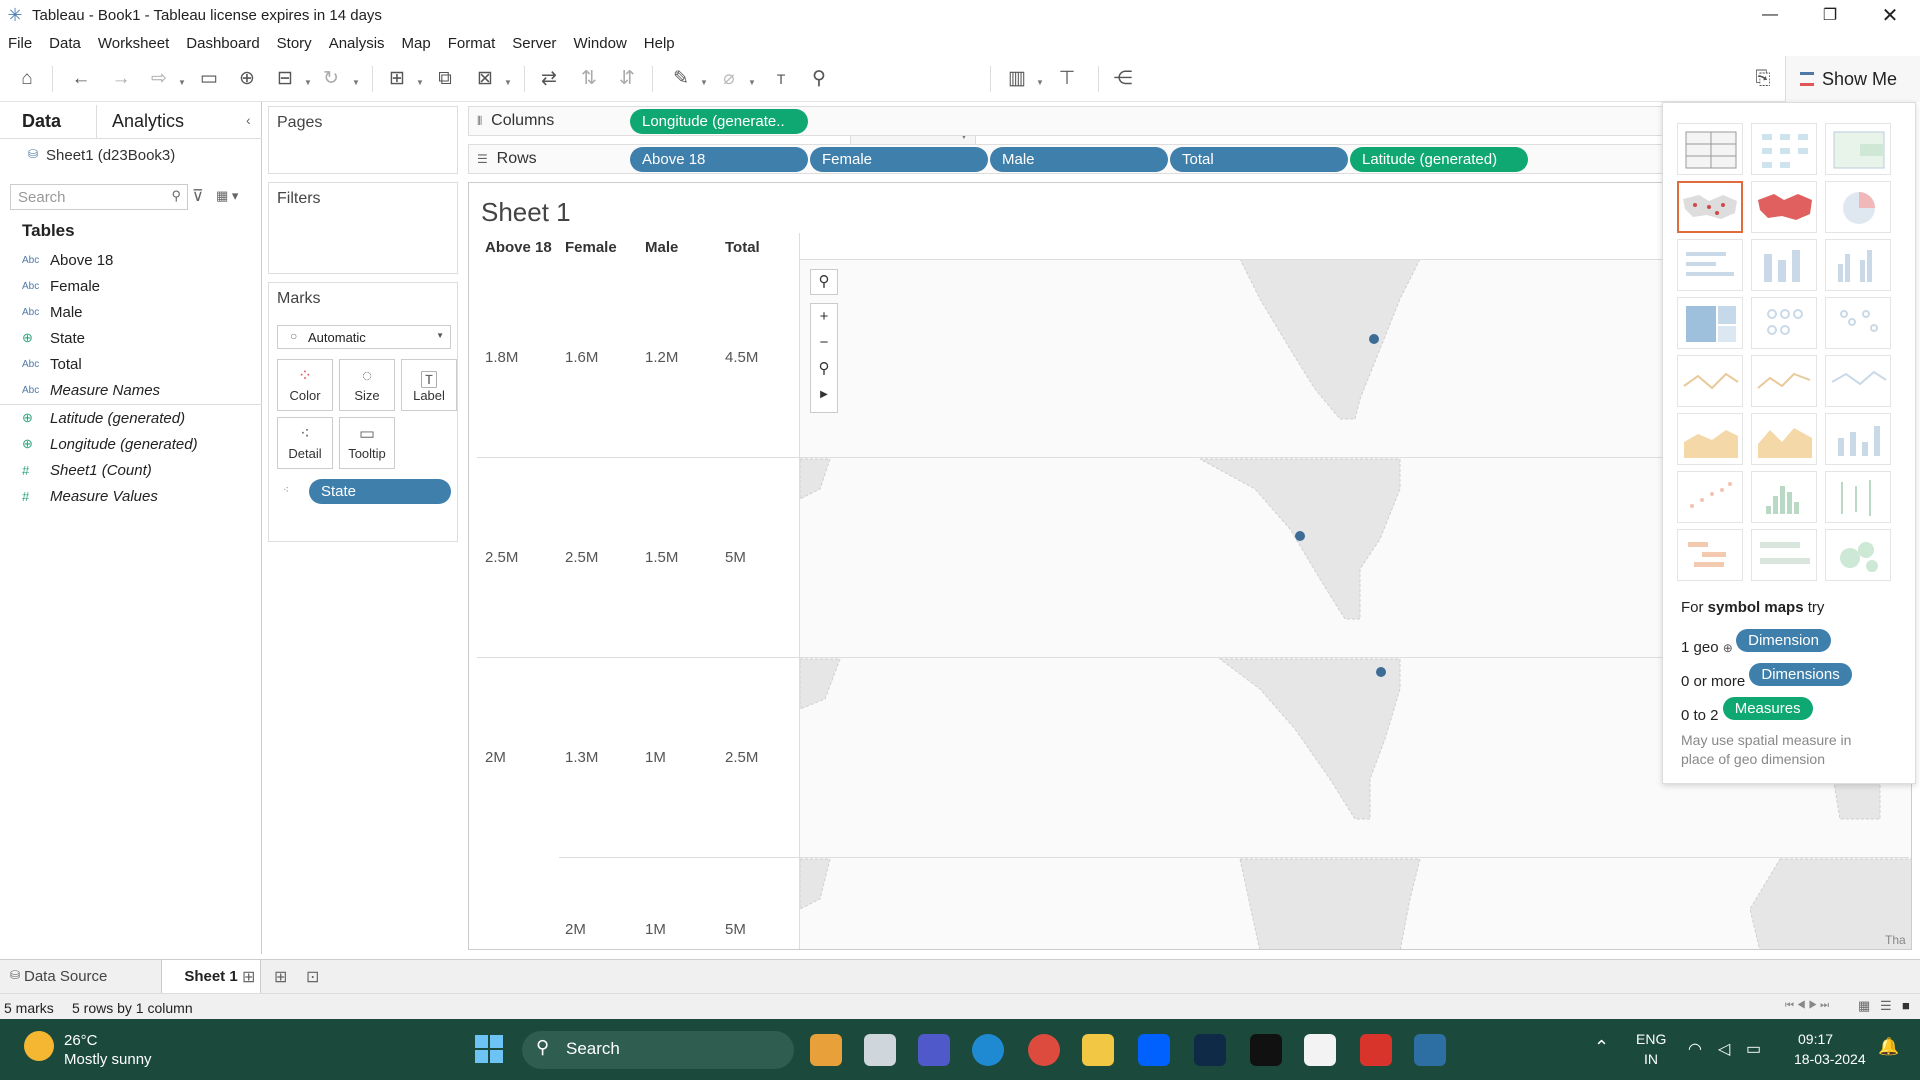 This screenshot has width=1920, height=1080. What do you see at coordinates (148, 121) in the screenshot?
I see `tab-analytics: Analytics` at bounding box center [148, 121].